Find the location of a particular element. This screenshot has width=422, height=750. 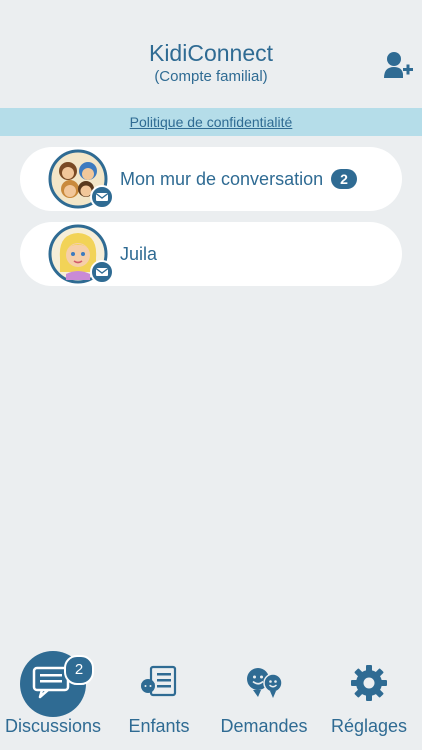

privacy-policy-link: Politique de confidentialité is located at coordinates (211, 122).